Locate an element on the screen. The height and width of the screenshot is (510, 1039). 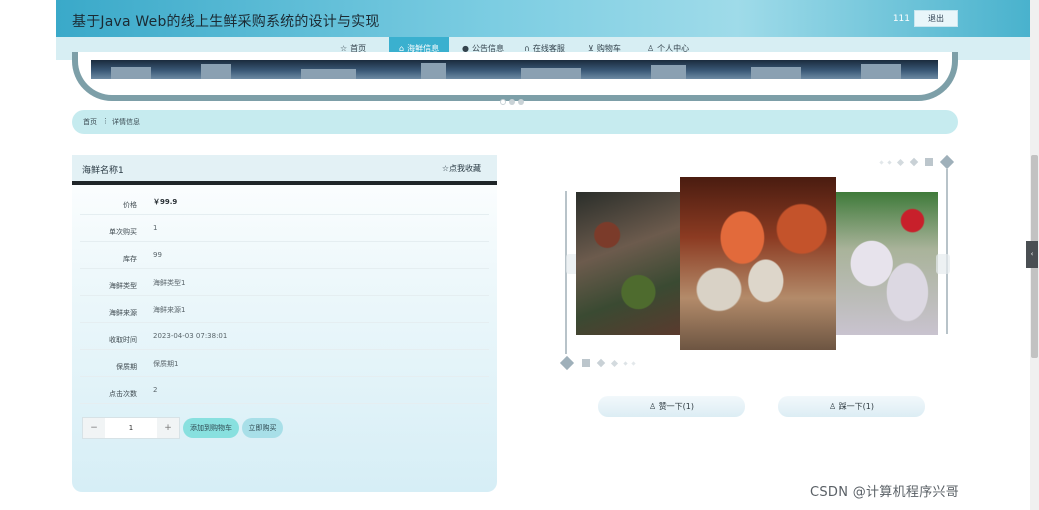
field-row: 单次购买 1 is located at coordinates (284, 228).